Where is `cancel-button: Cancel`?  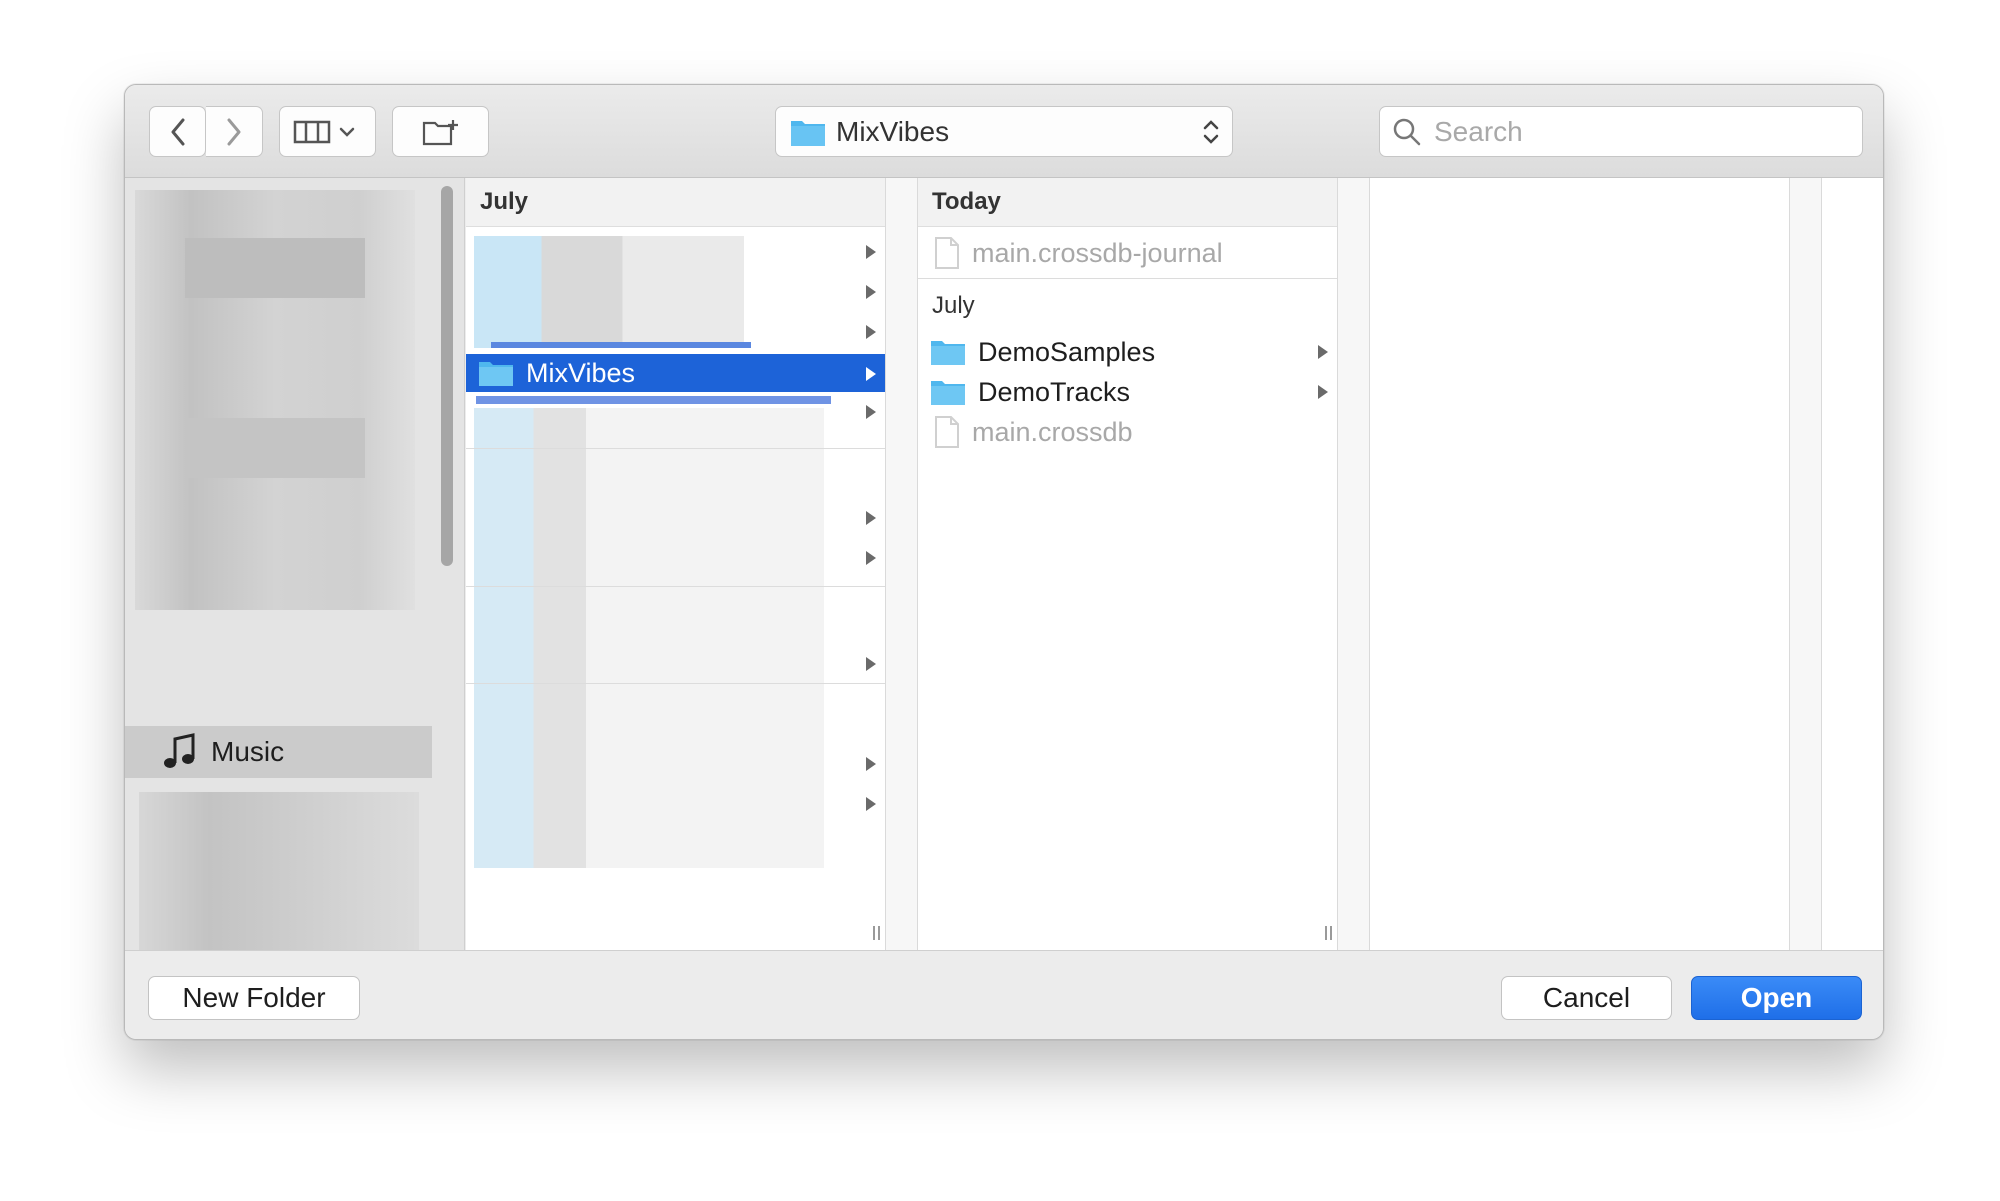 cancel-button: Cancel is located at coordinates (1586, 998).